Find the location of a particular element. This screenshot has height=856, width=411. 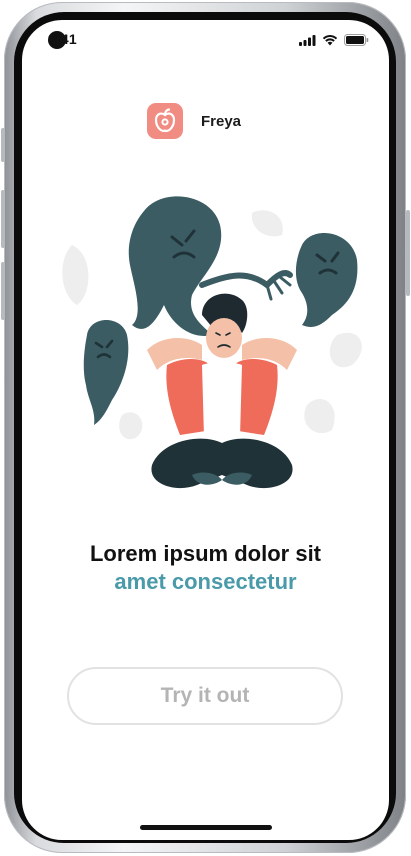

home-indicator is located at coordinates (206, 827).